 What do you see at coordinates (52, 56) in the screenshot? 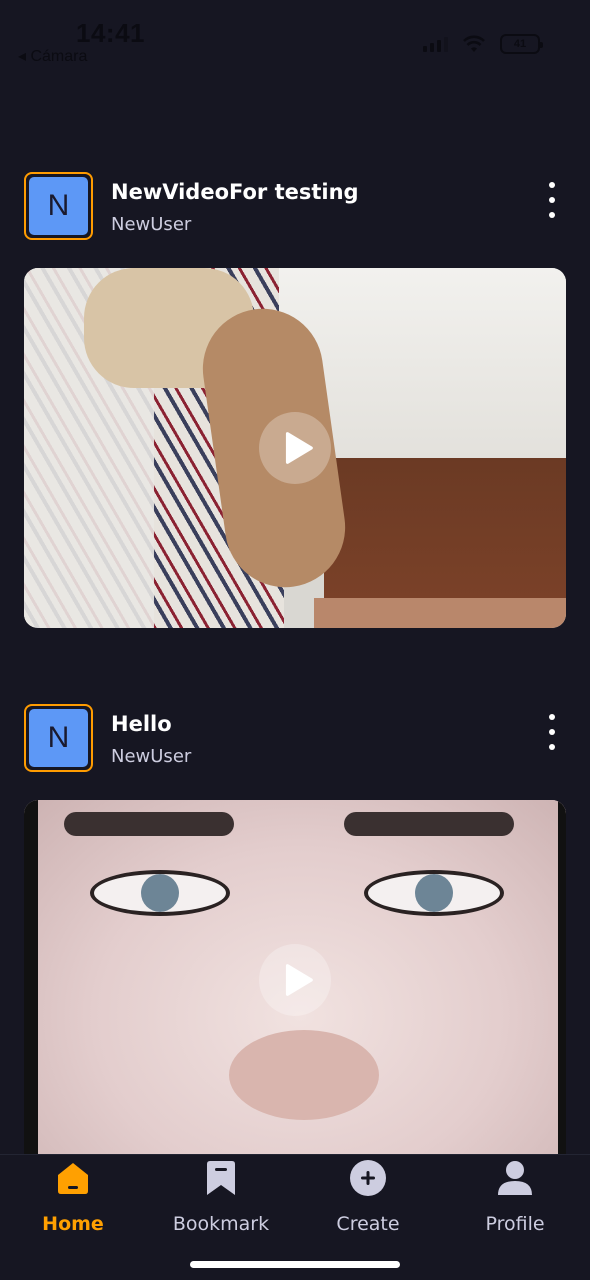
I see `back-to-camera-link: ◂ Cámara` at bounding box center [52, 56].